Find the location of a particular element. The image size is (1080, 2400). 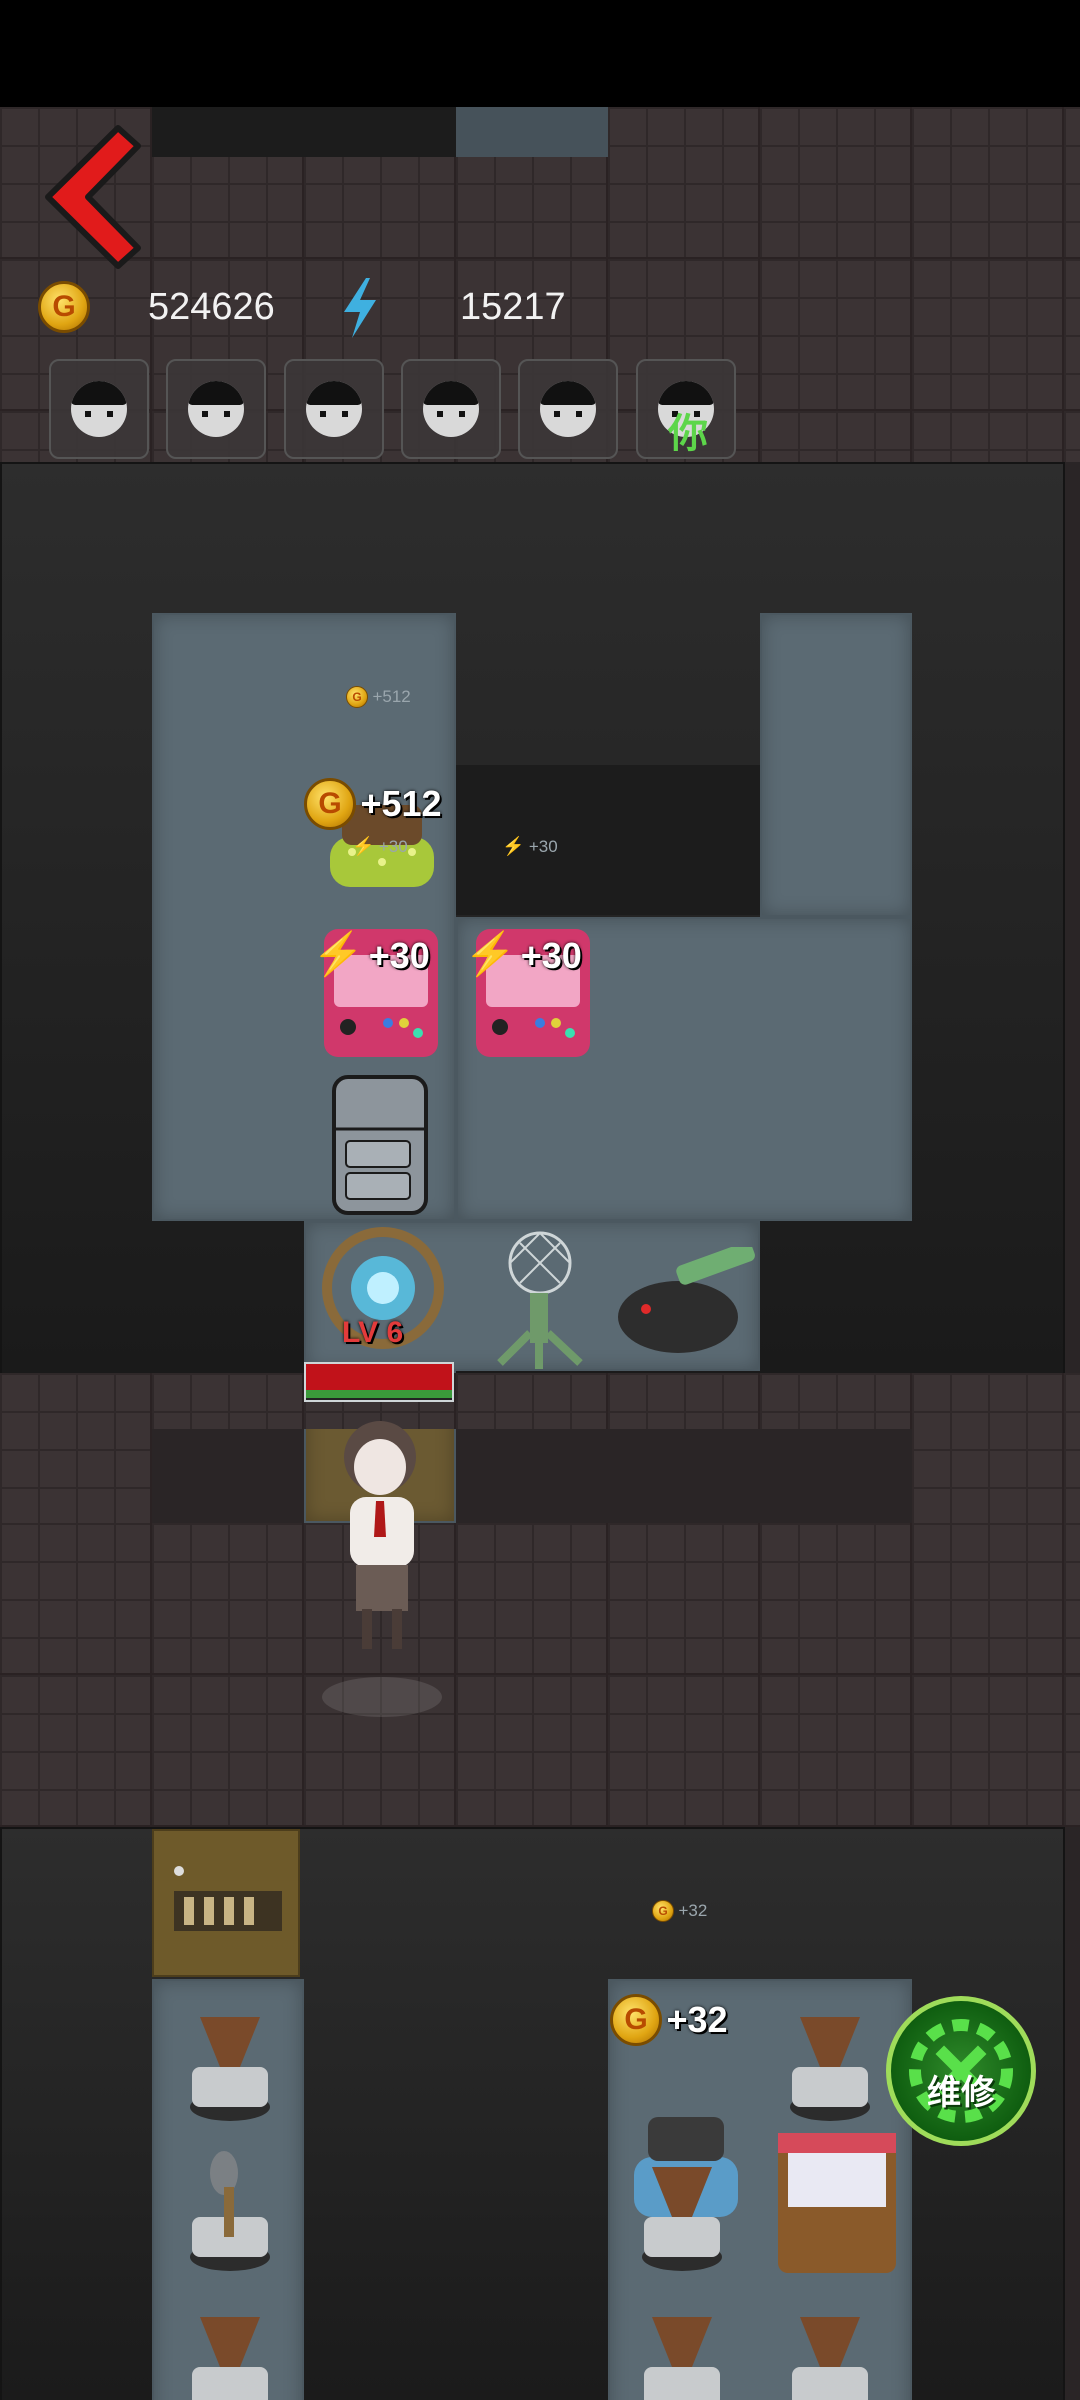

energy-small-room-label: +30 is located at coordinates (543, 846).